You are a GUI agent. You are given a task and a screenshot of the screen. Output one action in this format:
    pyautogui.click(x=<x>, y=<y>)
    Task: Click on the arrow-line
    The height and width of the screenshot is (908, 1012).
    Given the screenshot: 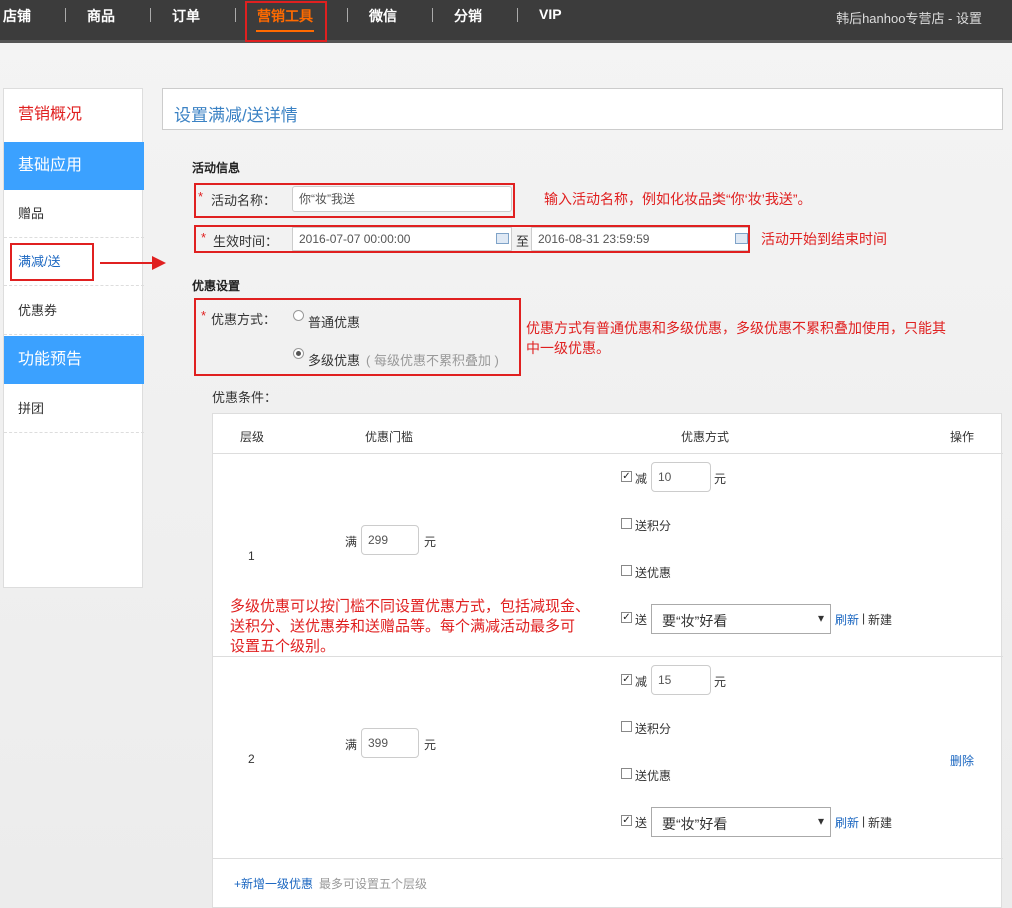 What is the action you would take?
    pyautogui.click(x=128, y=263)
    